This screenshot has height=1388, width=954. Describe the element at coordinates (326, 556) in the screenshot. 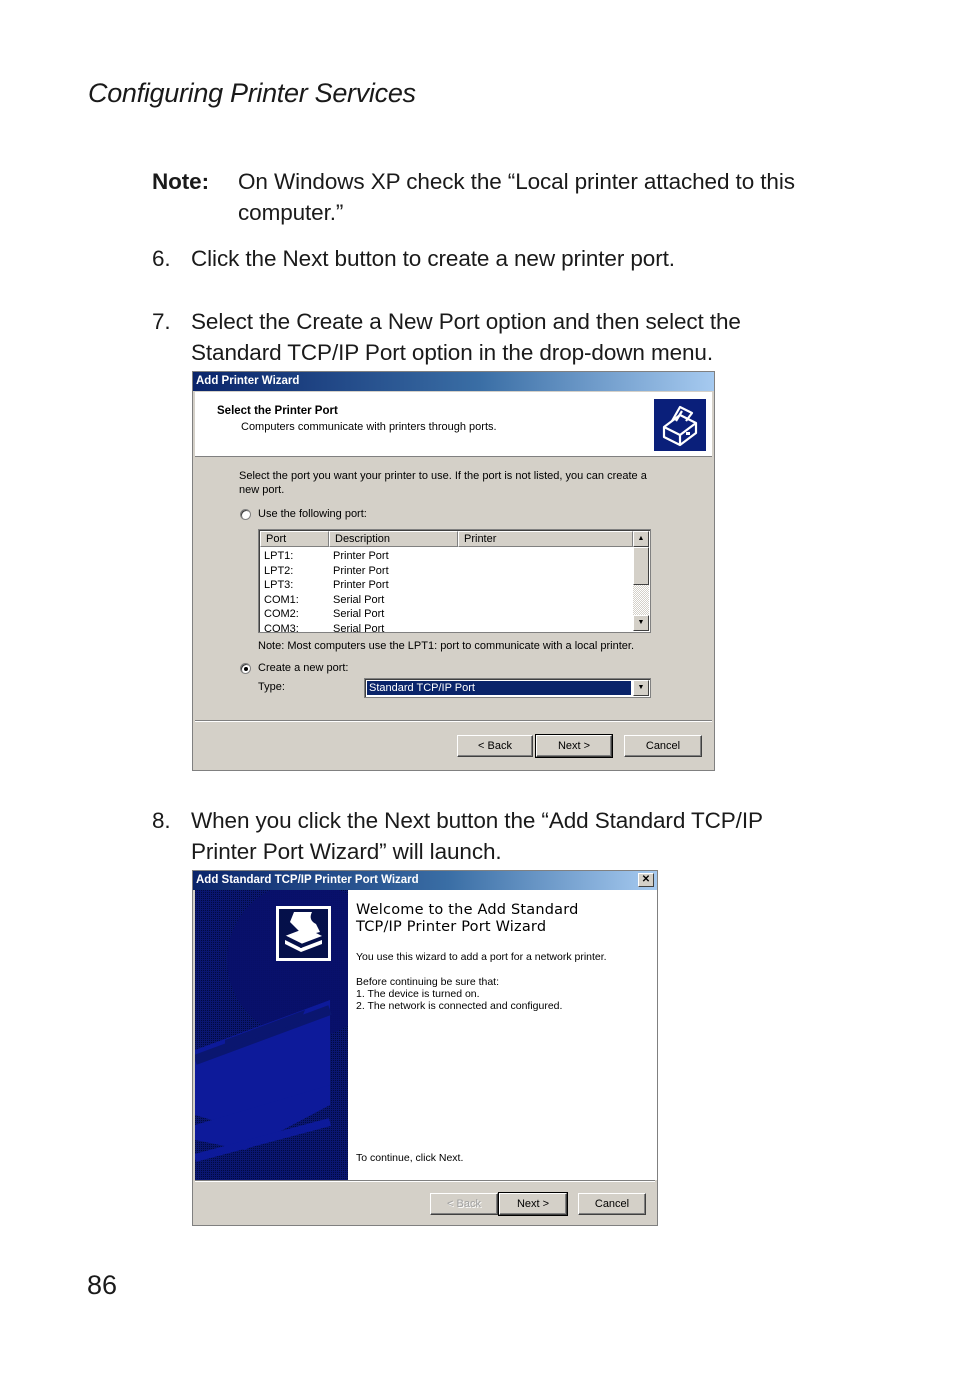

I see `port-row: LPT1: Printer Port` at that location.